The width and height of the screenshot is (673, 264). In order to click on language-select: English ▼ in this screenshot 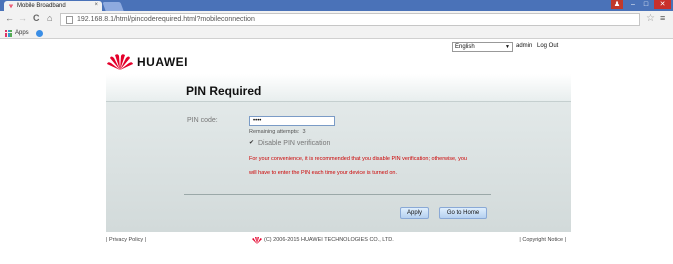, I will do `click(482, 47)`.